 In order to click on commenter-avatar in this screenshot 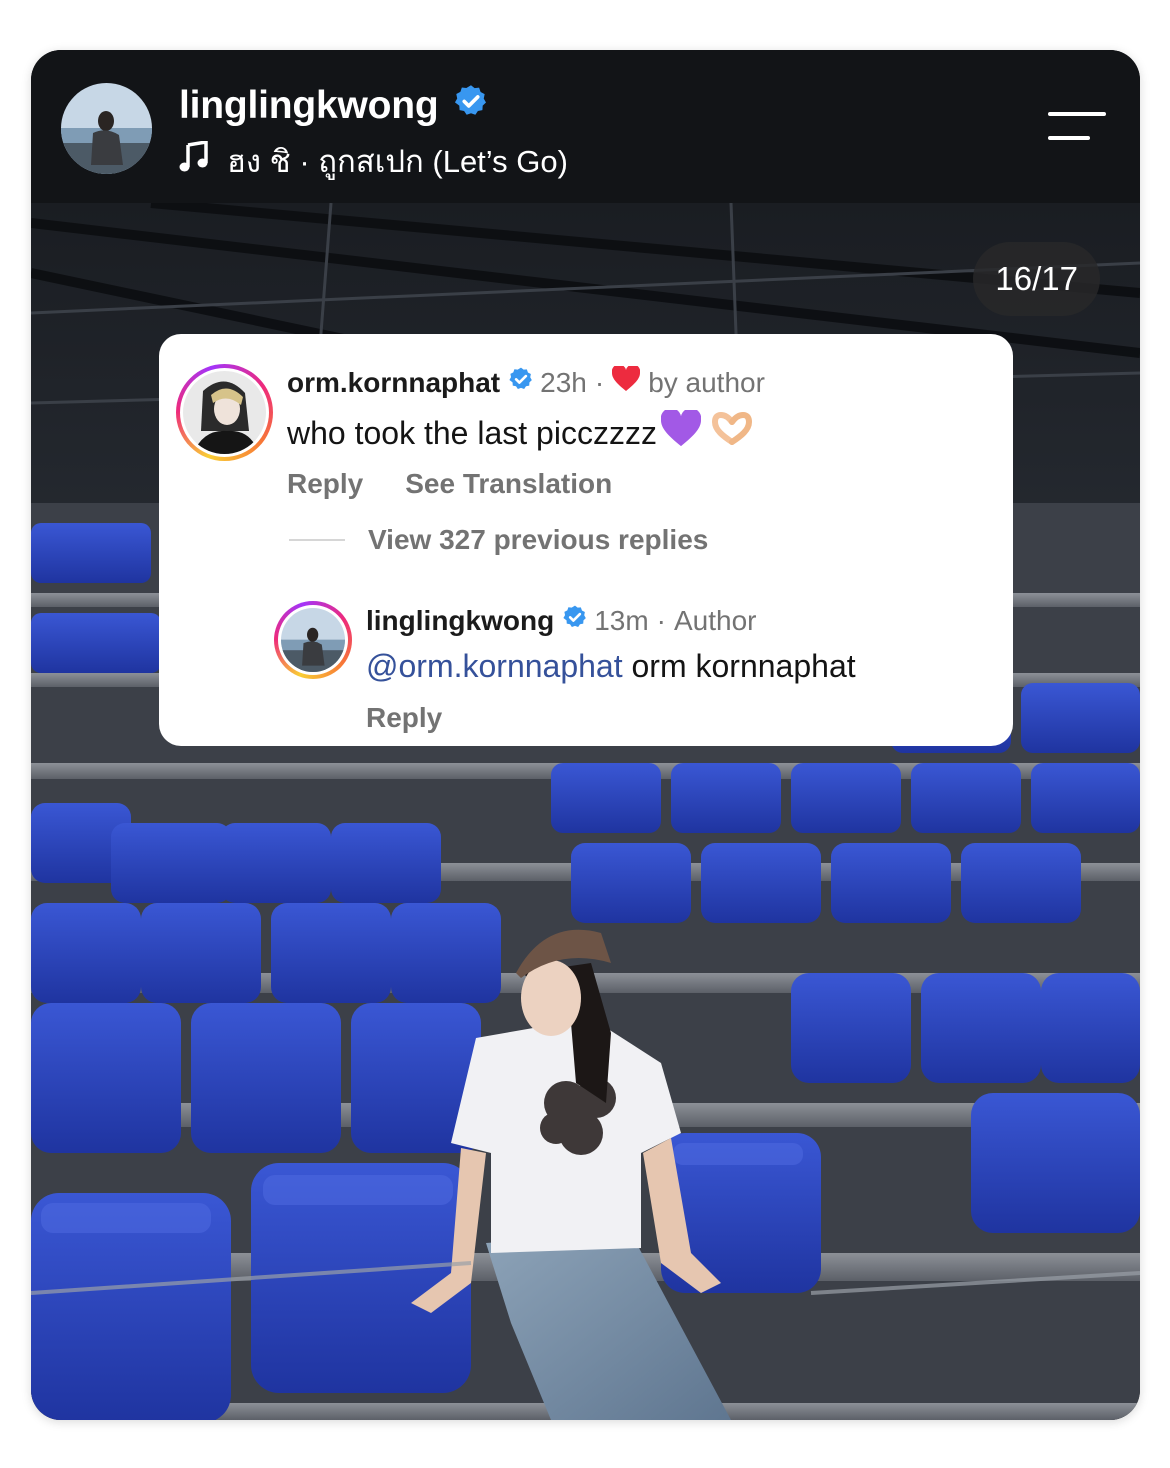, I will do `click(224, 412)`.